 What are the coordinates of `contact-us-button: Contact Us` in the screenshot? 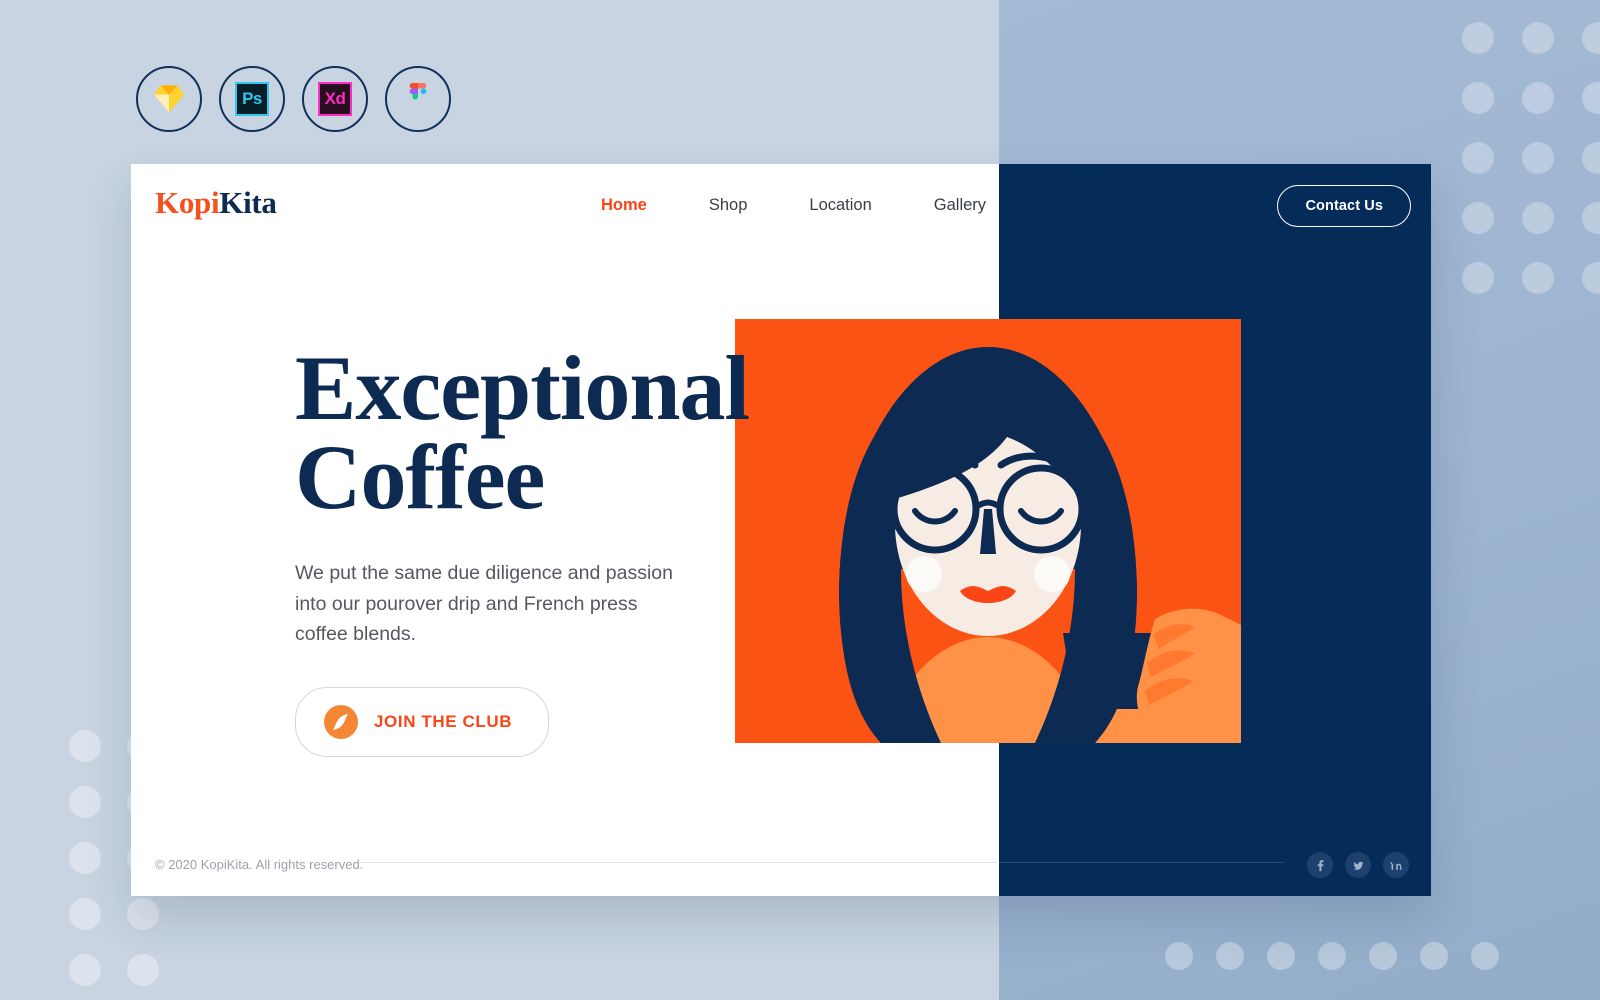 It's located at (1344, 206).